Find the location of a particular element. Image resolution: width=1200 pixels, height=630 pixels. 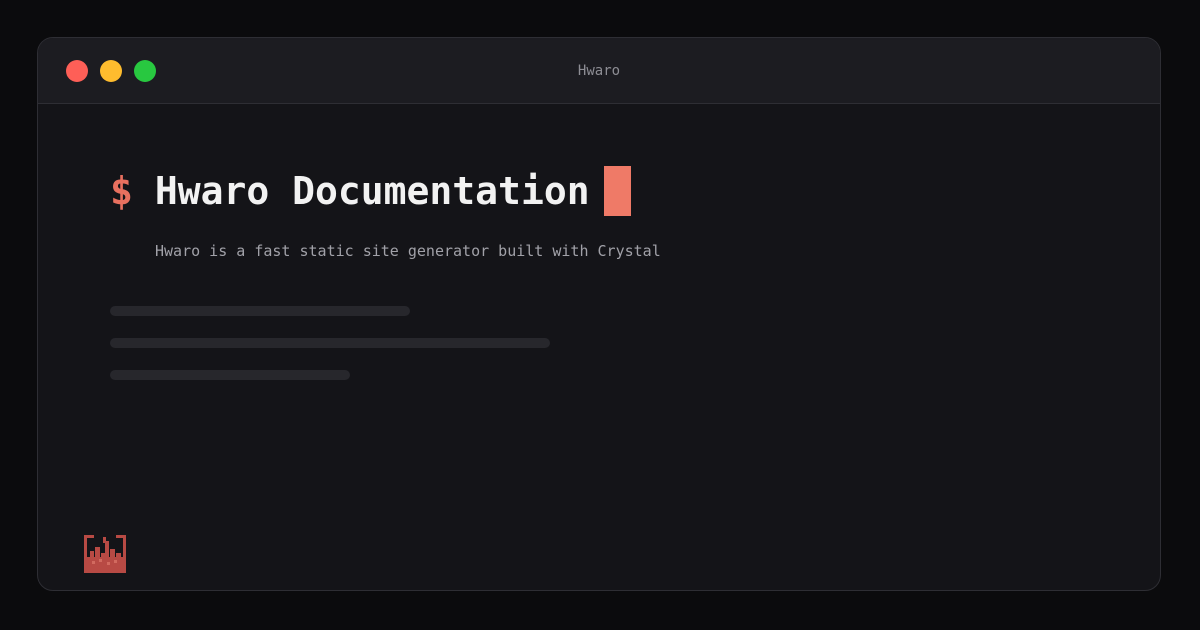

window-titlebar: Hwaro is located at coordinates (599, 71).